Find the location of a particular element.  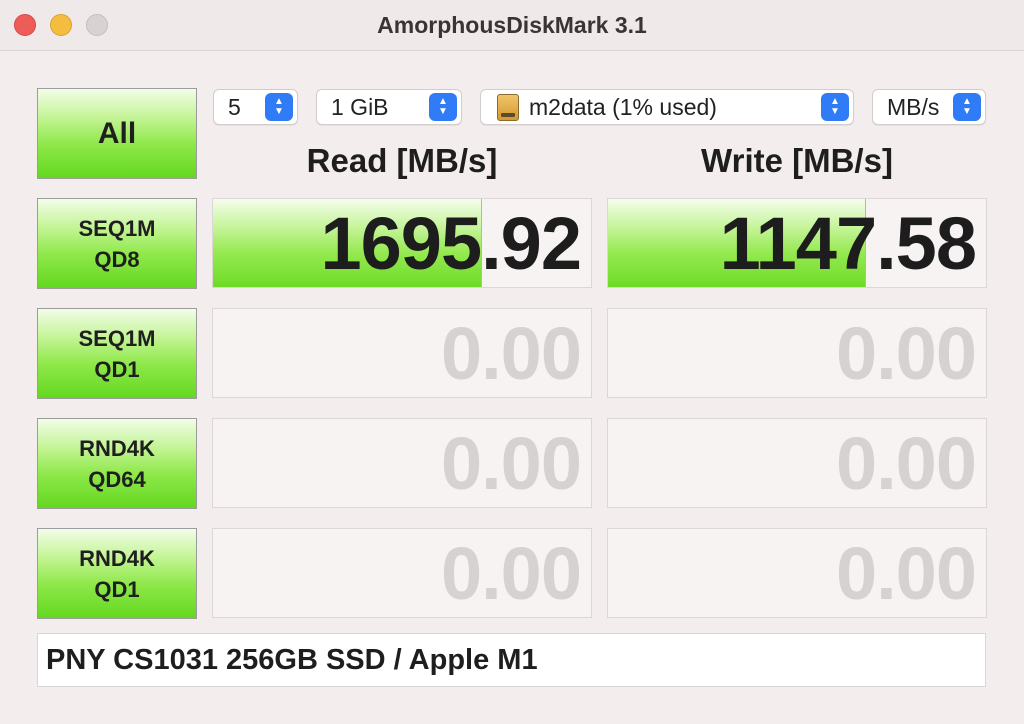

read-result-seq1m-qd8: 1695.92 is located at coordinates (402, 243).